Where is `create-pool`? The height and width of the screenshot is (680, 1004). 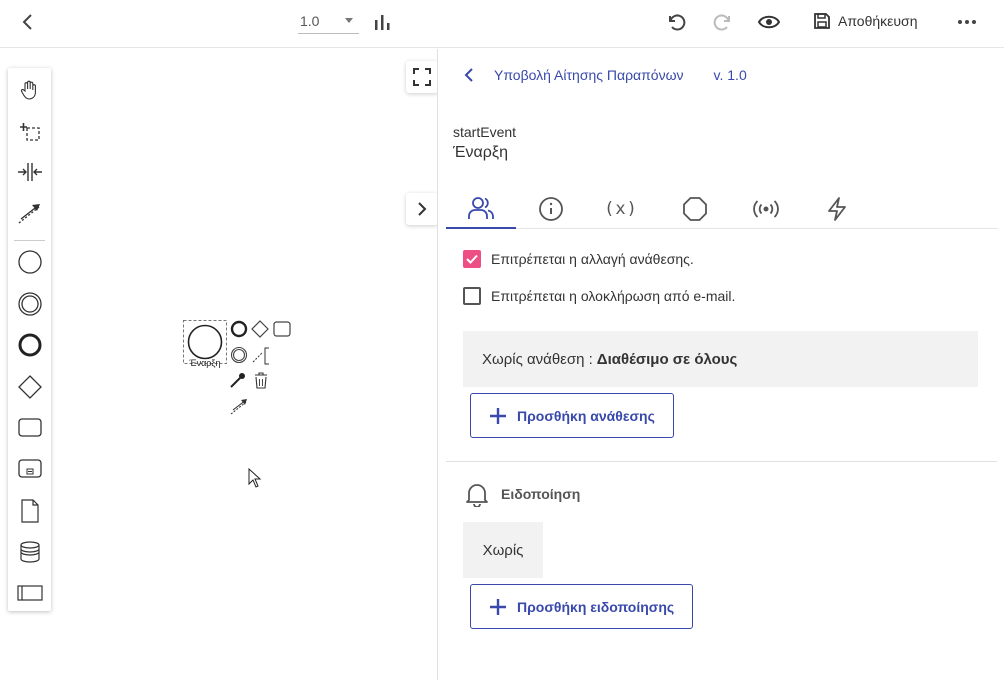
create-pool is located at coordinates (29, 593).